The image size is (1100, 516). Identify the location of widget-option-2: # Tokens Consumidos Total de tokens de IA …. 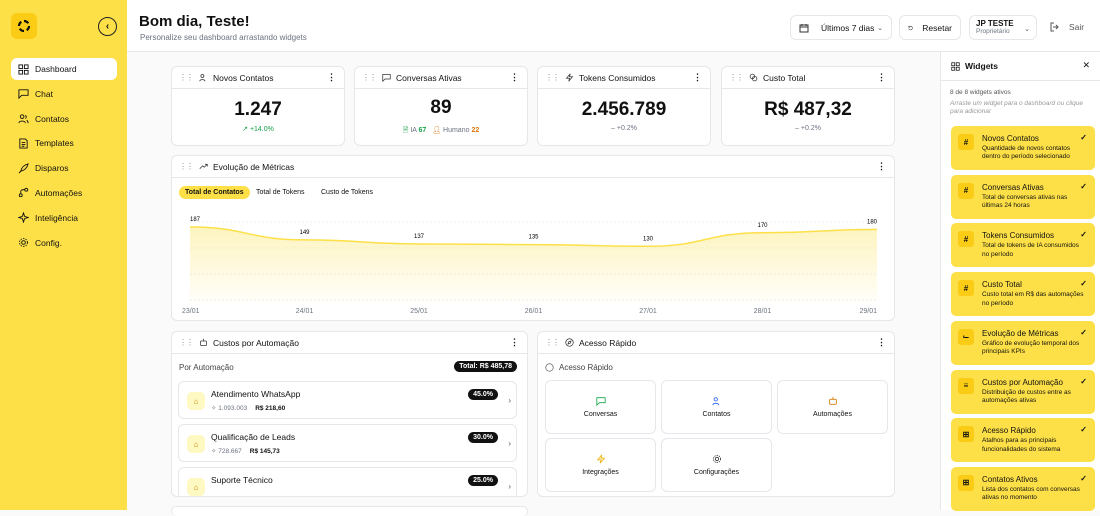
(1023, 245).